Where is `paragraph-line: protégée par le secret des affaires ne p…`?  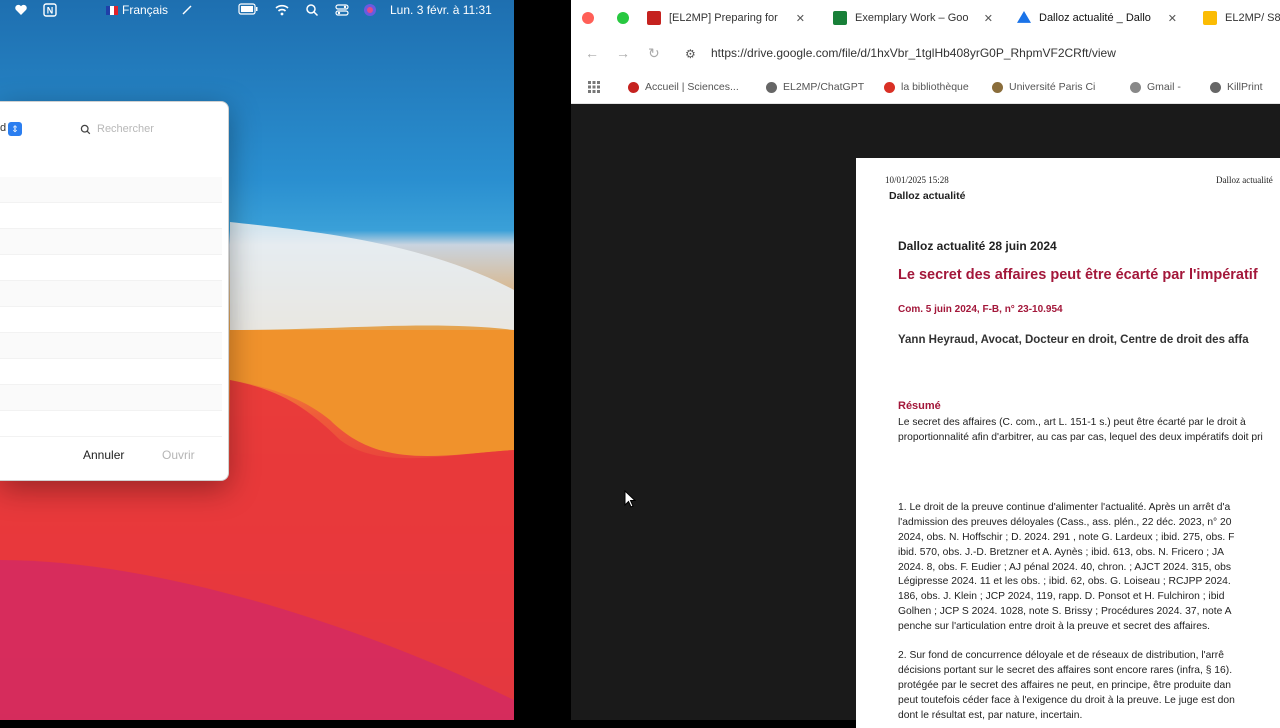
paragraph-line: protégée par le secret des affaires ne p… is located at coordinates (1064, 685).